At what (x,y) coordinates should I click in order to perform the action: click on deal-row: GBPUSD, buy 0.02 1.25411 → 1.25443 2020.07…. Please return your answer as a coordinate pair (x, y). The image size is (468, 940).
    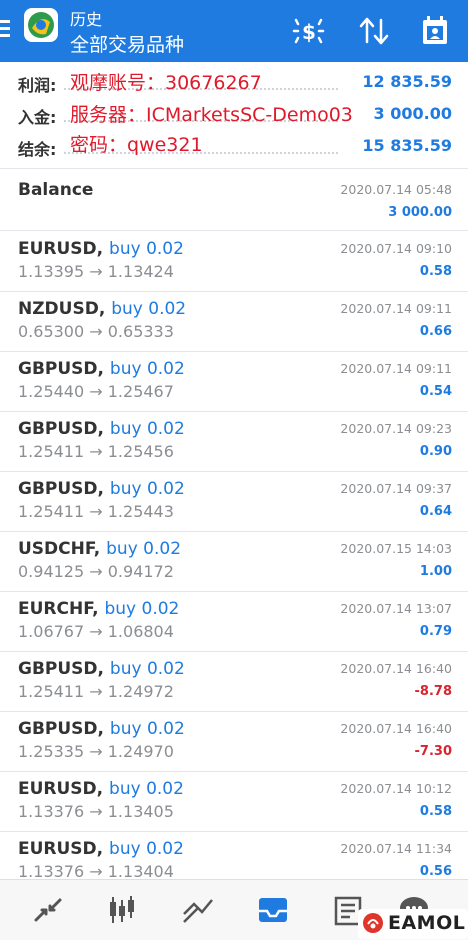
    Looking at the image, I should click on (234, 501).